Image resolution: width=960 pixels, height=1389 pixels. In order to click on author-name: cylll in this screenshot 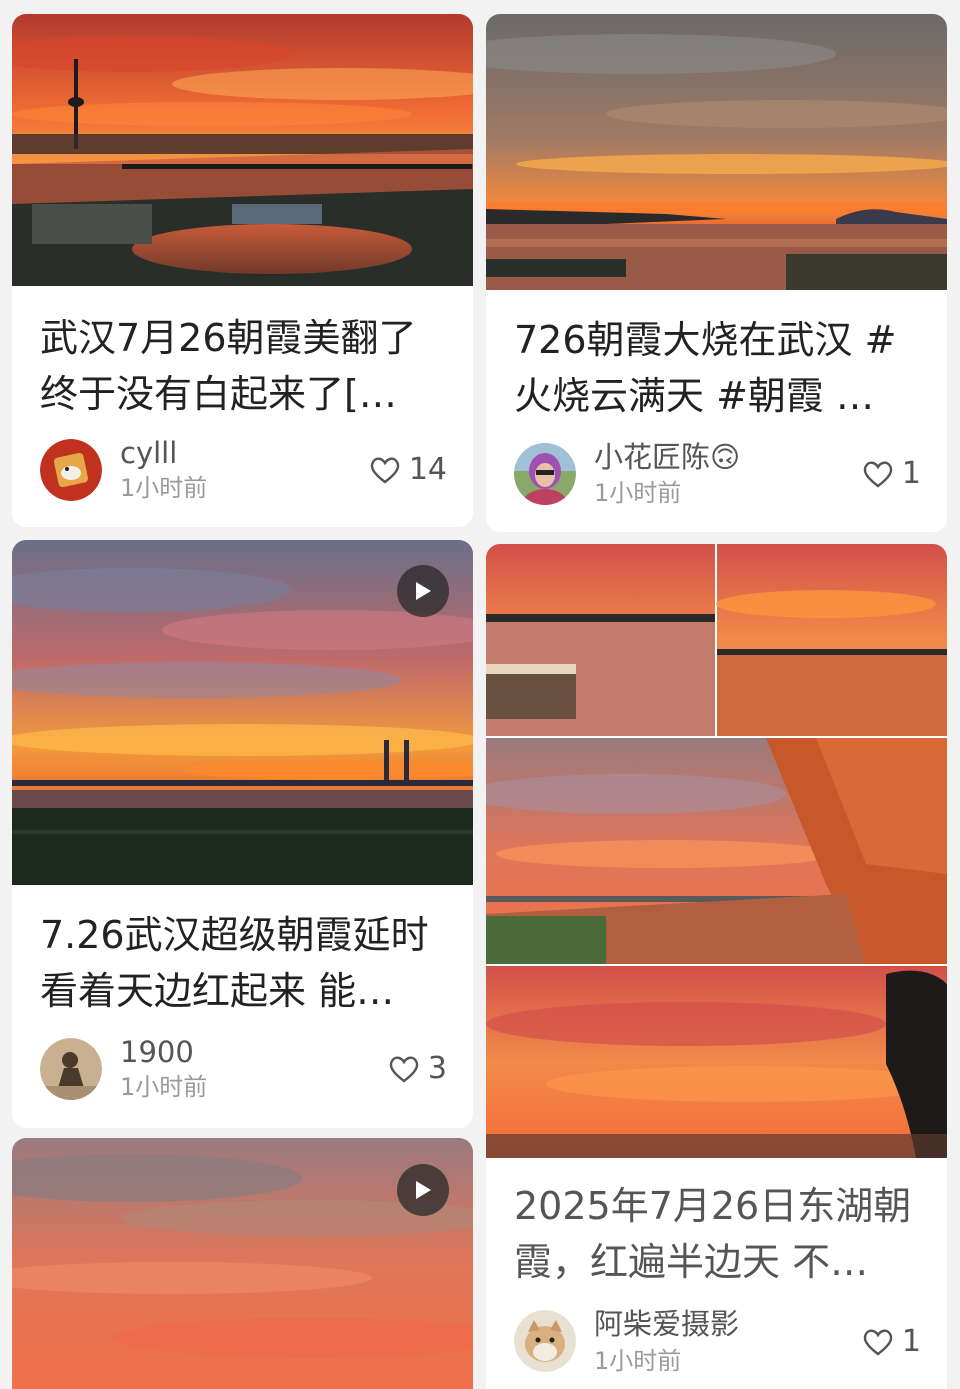, I will do `click(148, 453)`.